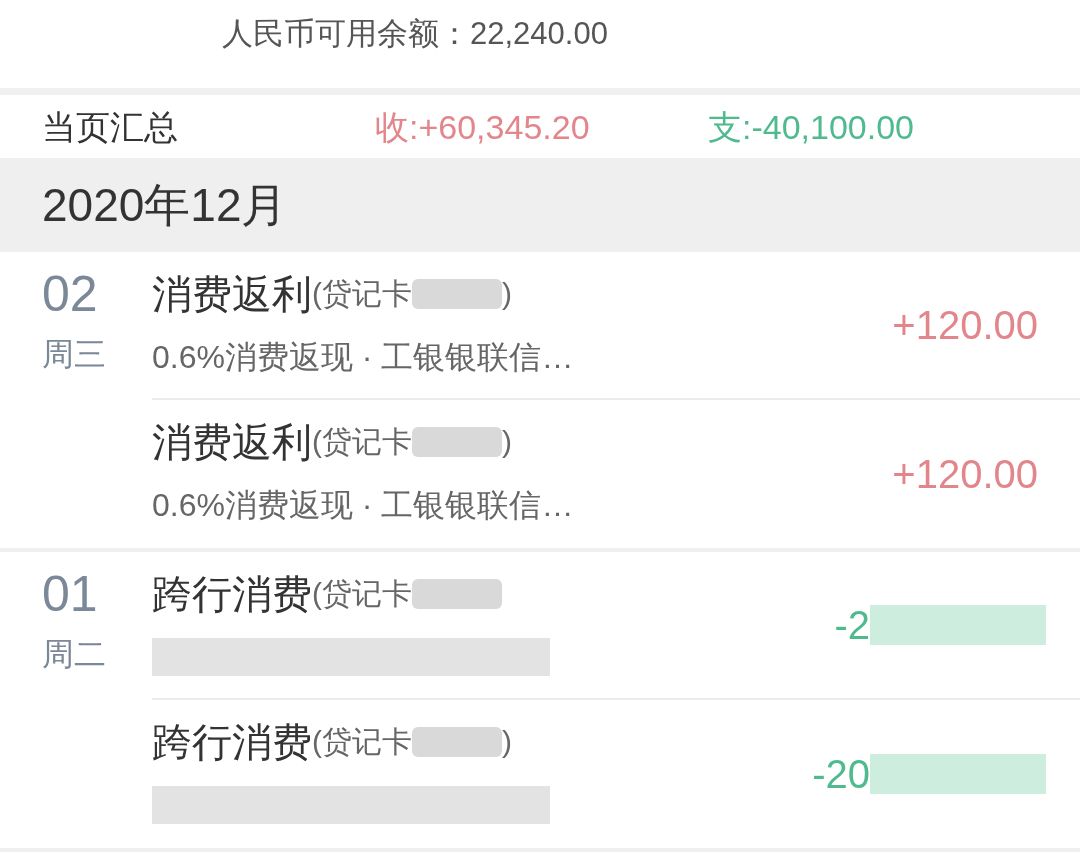  What do you see at coordinates (165, 205) in the screenshot?
I see `month-label: 2020年12月` at bounding box center [165, 205].